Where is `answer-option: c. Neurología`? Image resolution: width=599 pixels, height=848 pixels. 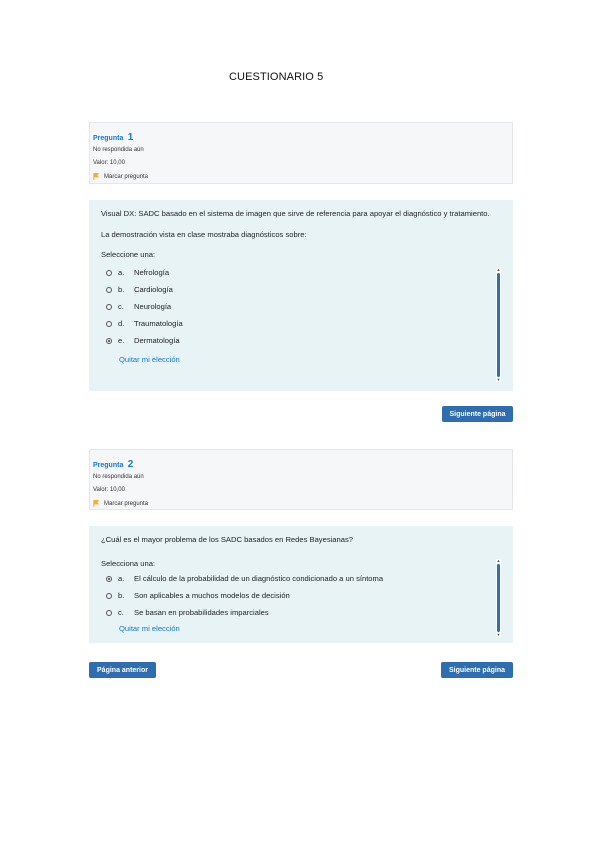 answer-option: c. Neurología is located at coordinates (301, 306).